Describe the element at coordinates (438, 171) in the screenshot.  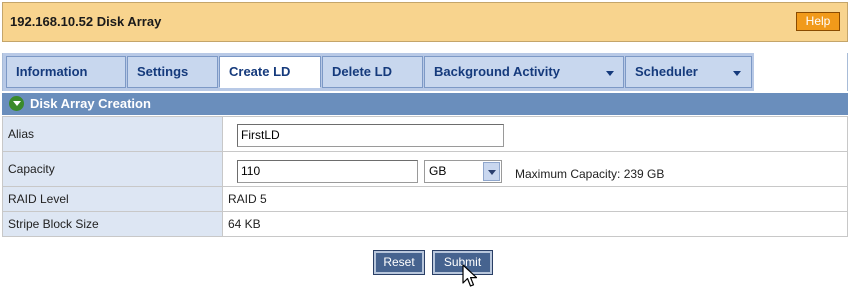
I see `capacity-unit-value: GB` at that location.